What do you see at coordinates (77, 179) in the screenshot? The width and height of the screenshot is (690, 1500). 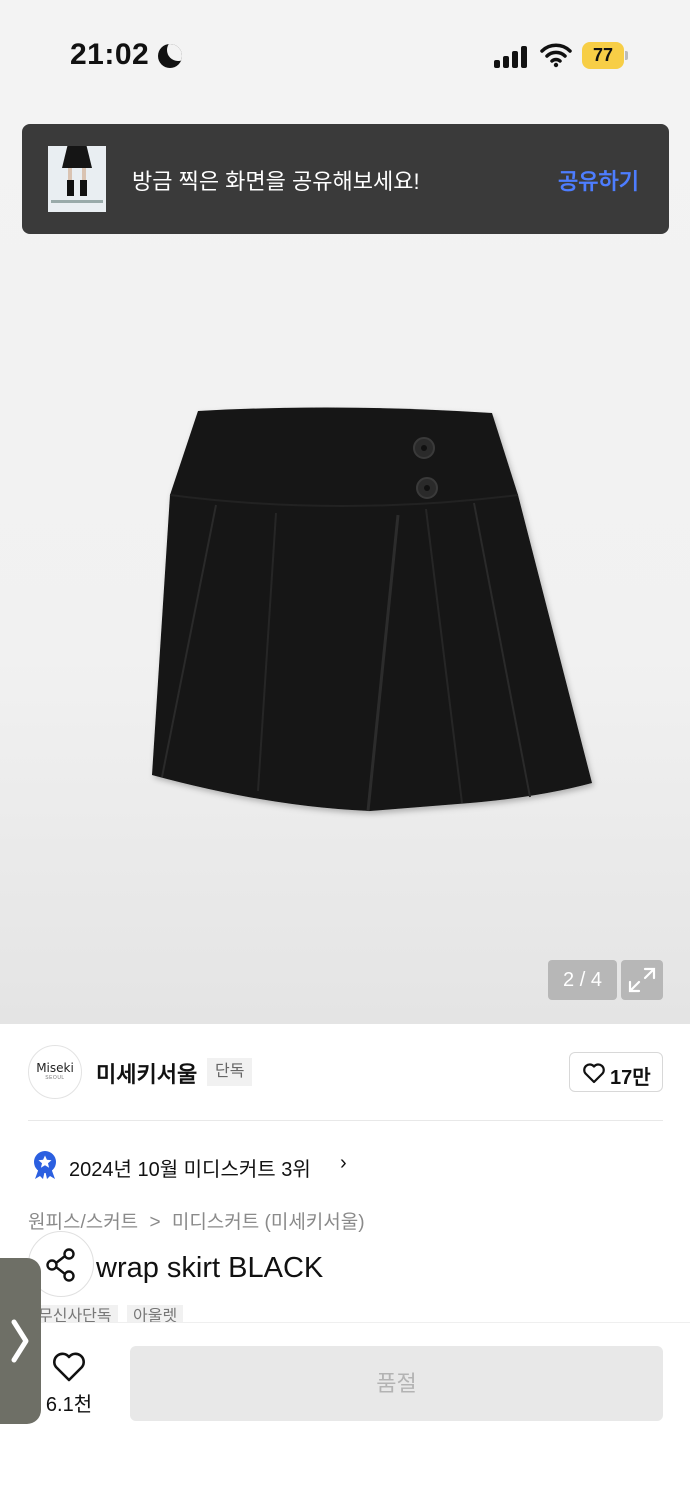 I see `screenshot-thumbnail` at bounding box center [77, 179].